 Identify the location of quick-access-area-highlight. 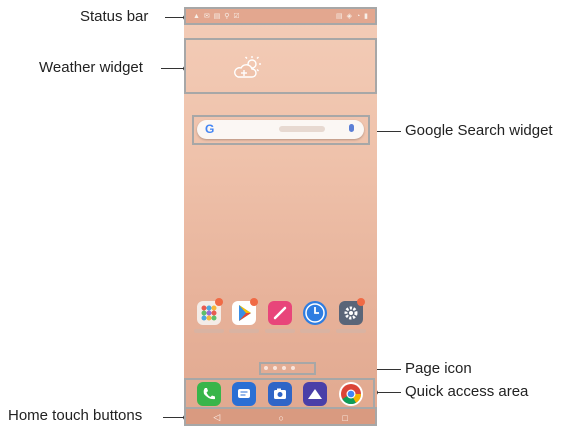
(279, 393).